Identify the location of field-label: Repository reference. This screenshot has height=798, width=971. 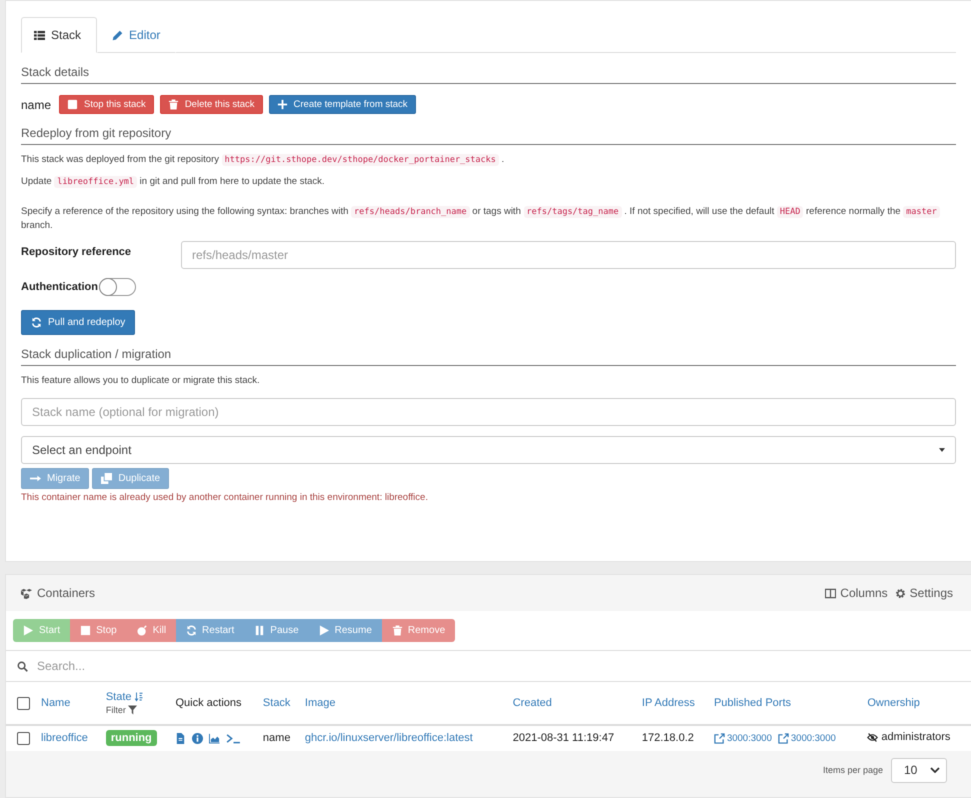
(76, 251).